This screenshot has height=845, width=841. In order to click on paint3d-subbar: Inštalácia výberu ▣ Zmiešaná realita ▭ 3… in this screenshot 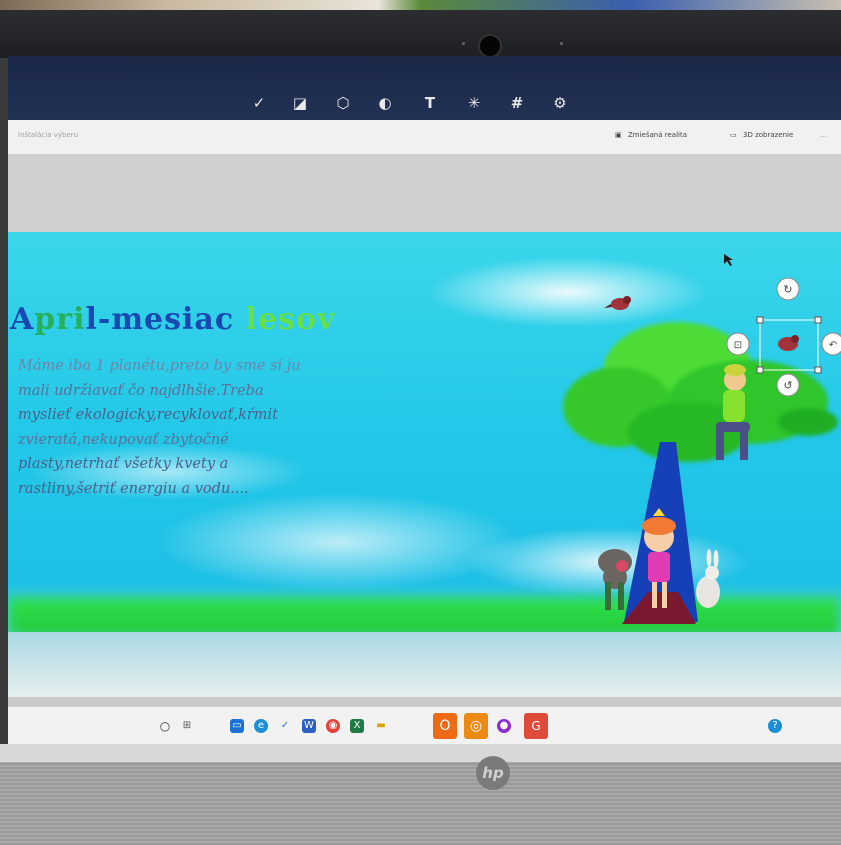, I will do `click(424, 137)`.